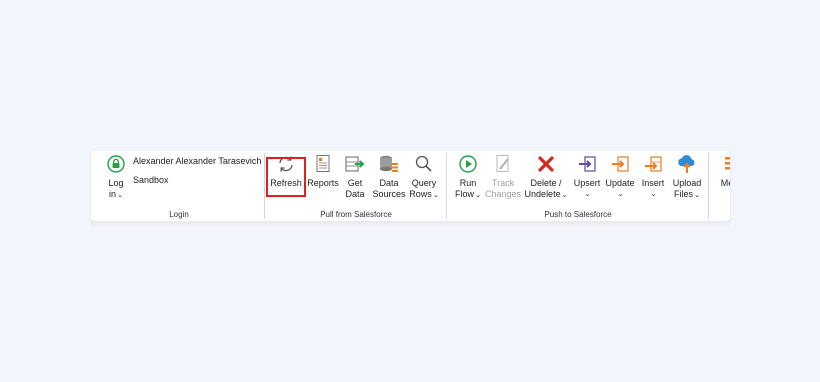 The height and width of the screenshot is (382, 820). What do you see at coordinates (503, 194) in the screenshot?
I see `track-changes-label-2: Changes` at bounding box center [503, 194].